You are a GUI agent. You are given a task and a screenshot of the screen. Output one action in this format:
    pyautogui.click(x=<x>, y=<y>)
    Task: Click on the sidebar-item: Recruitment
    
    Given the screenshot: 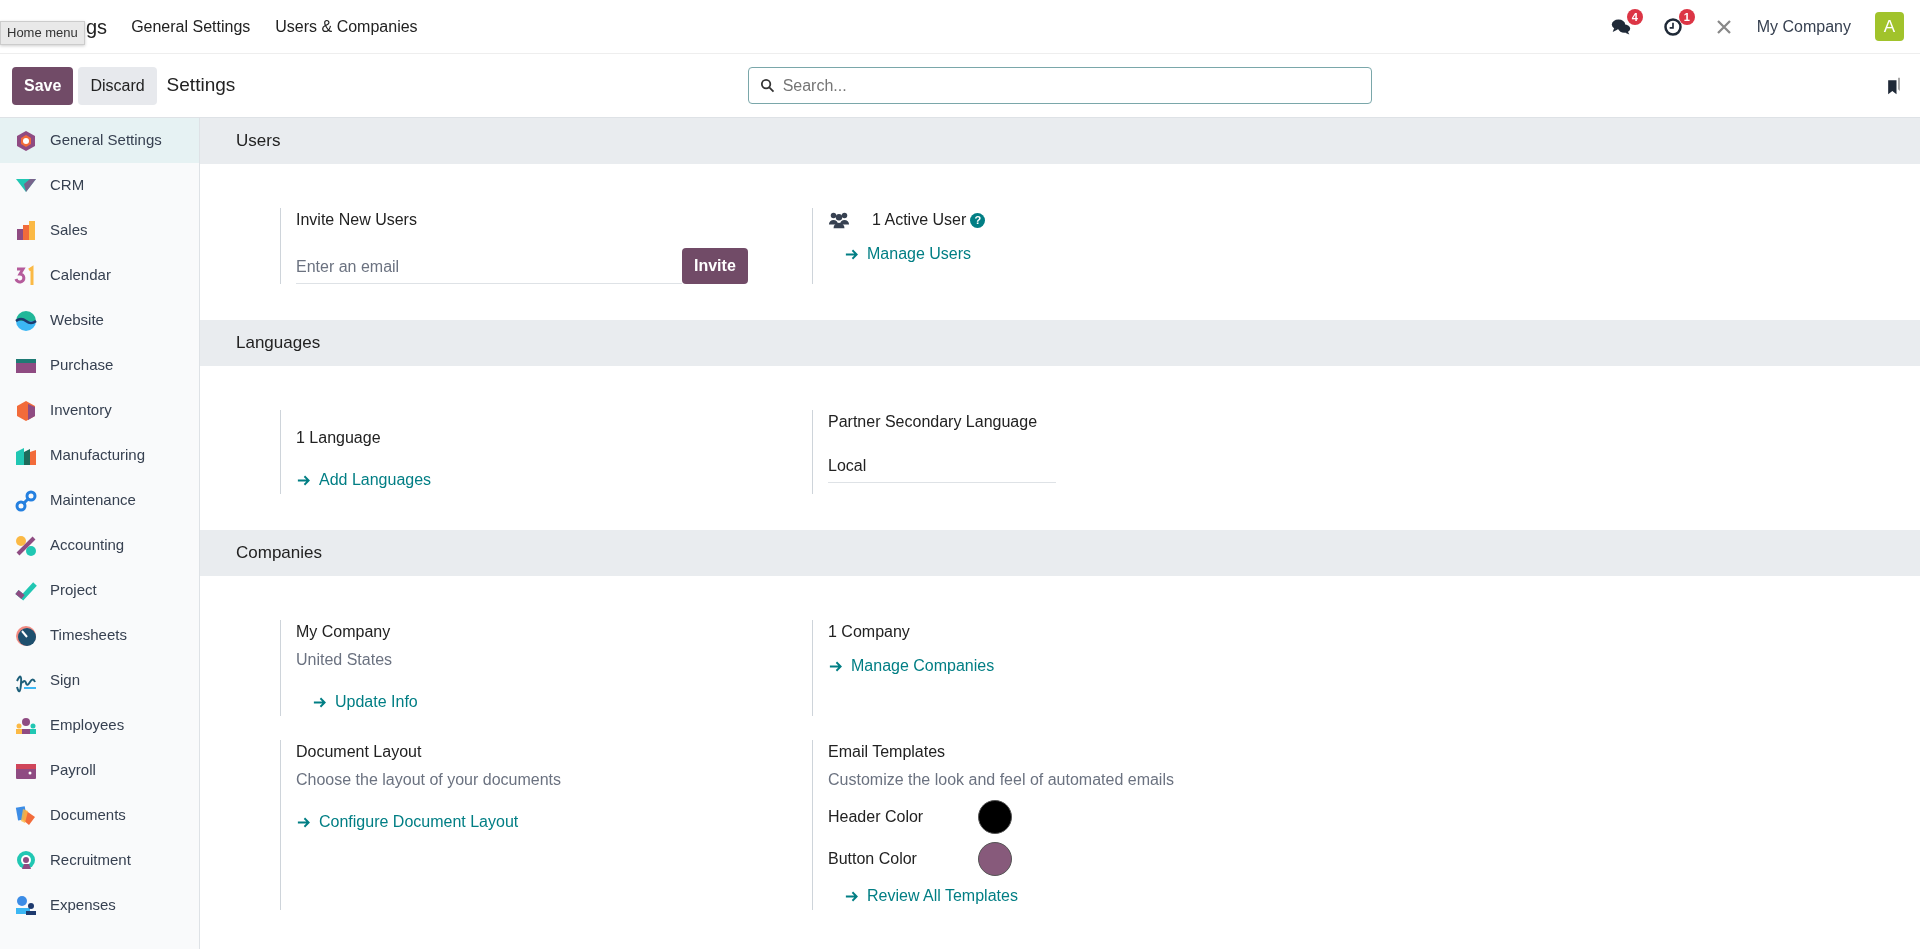 What is the action you would take?
    pyautogui.click(x=99, y=860)
    